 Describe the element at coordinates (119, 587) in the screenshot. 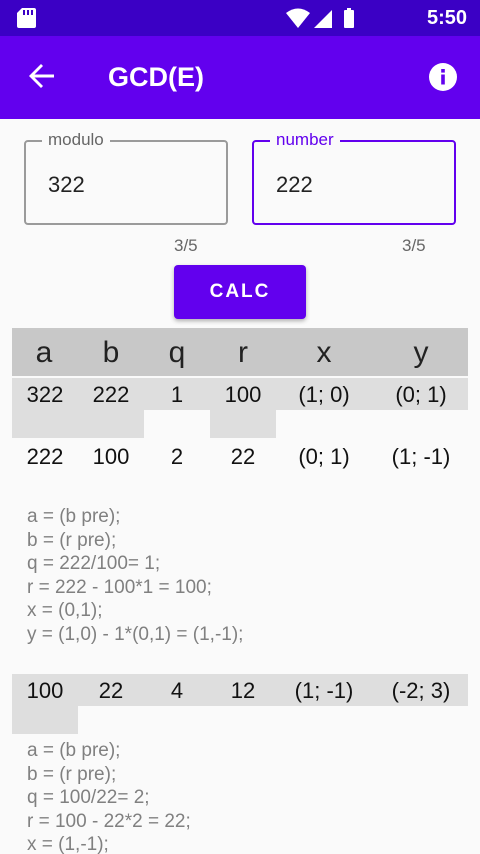

I see `explanation-line: r = 222 - 100*1 = 100;` at that location.